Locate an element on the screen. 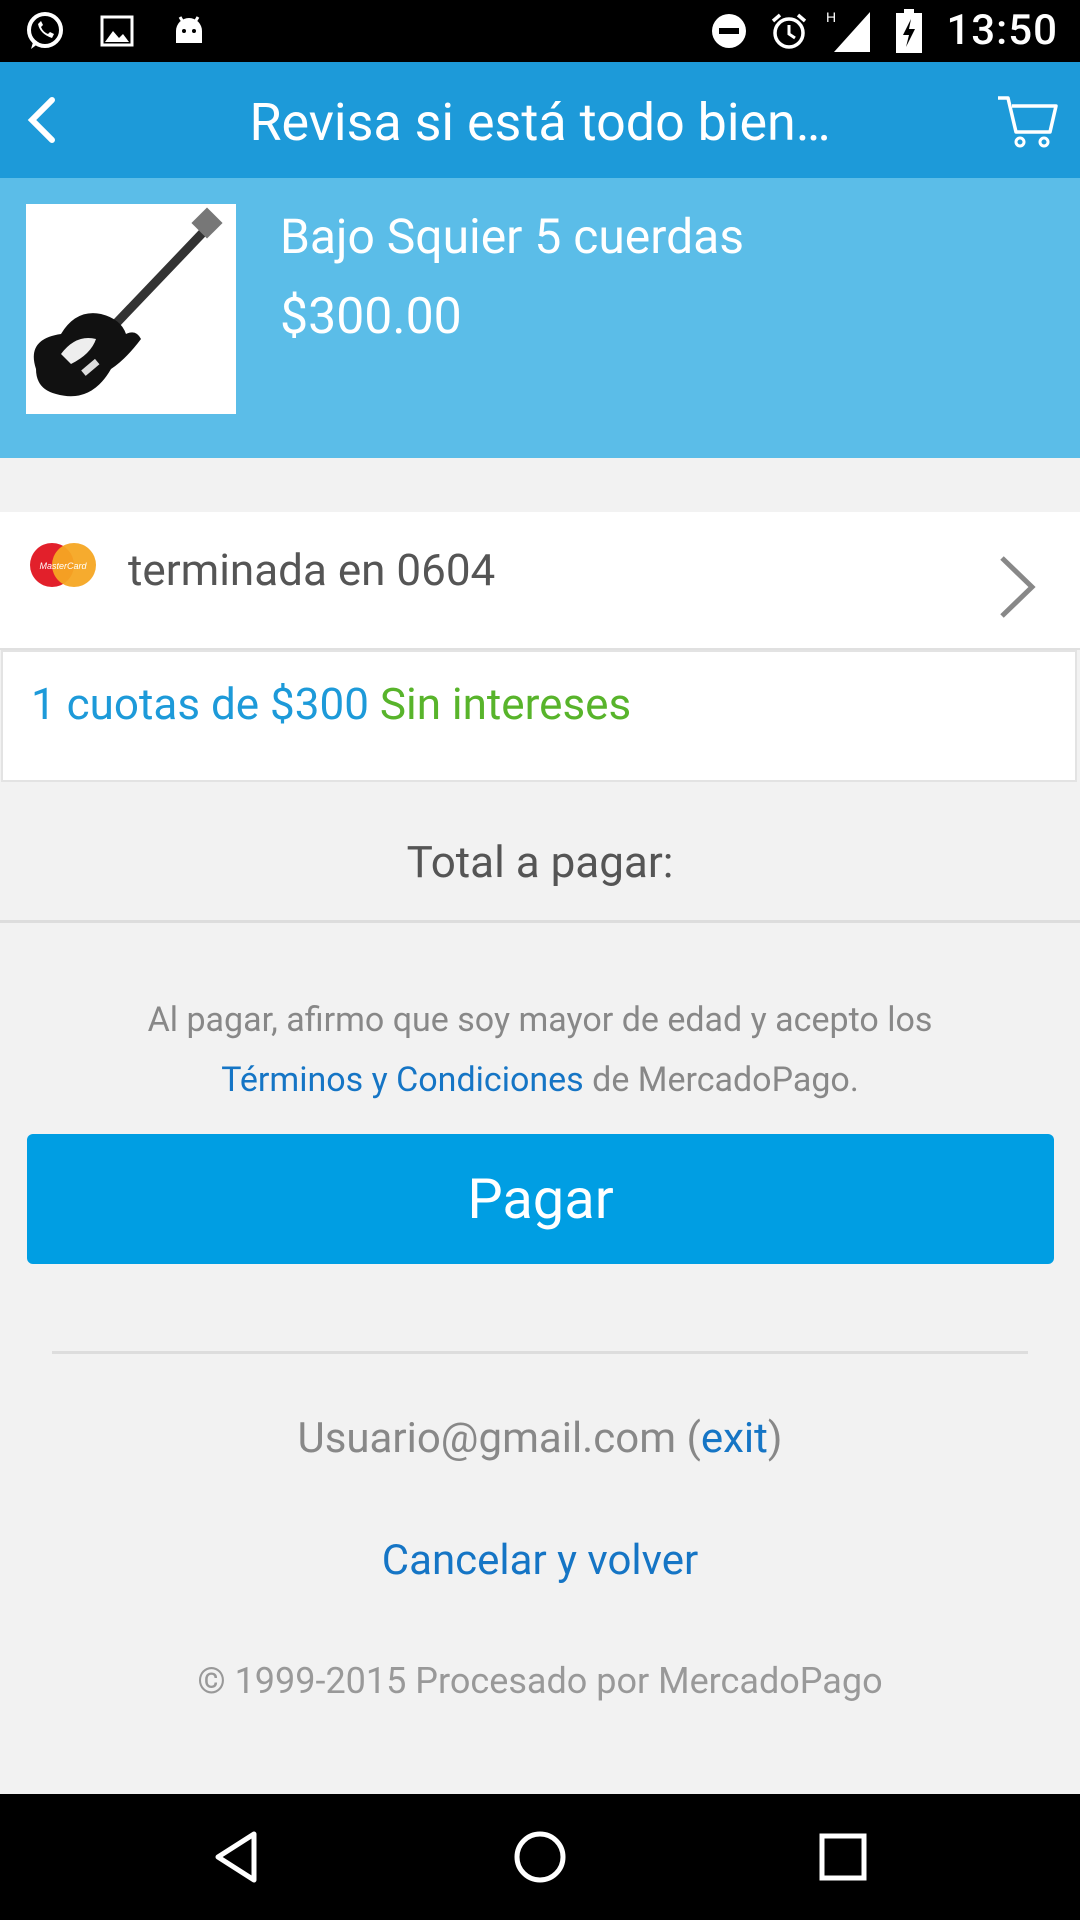 The width and height of the screenshot is (1080, 1920). account-line: Usuario@gmail.com (exit) is located at coordinates (540, 1438).